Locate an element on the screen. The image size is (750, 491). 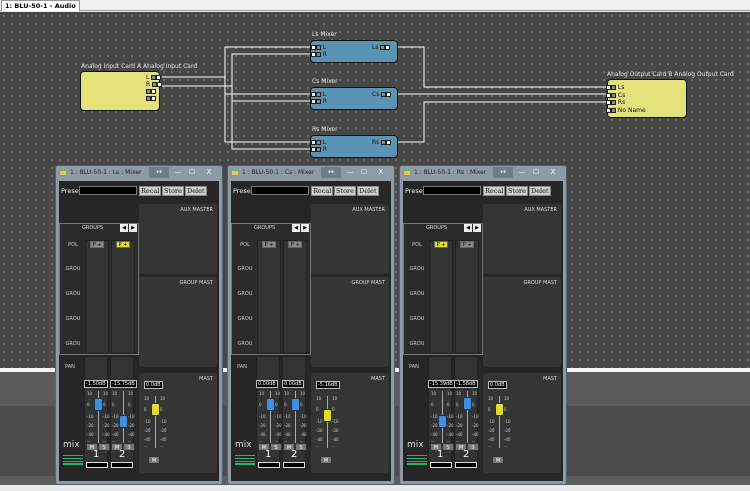
ch1-level: 0.00dB is located at coordinates (267, 384).